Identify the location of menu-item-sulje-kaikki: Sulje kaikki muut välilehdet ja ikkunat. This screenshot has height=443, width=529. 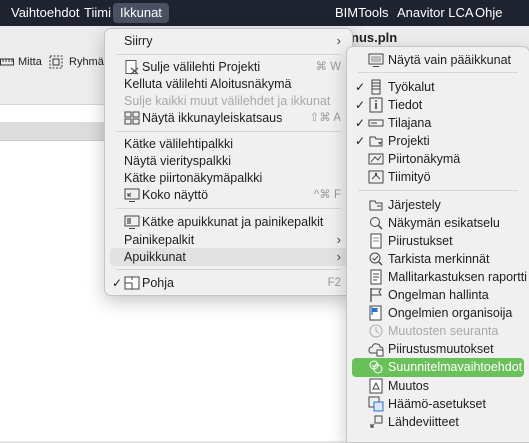
(227, 101).